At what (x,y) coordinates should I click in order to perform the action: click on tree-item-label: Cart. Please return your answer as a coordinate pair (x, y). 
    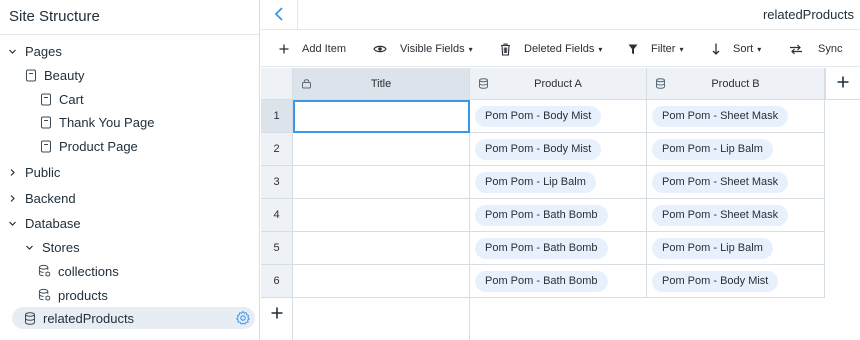
    Looking at the image, I should click on (71, 99).